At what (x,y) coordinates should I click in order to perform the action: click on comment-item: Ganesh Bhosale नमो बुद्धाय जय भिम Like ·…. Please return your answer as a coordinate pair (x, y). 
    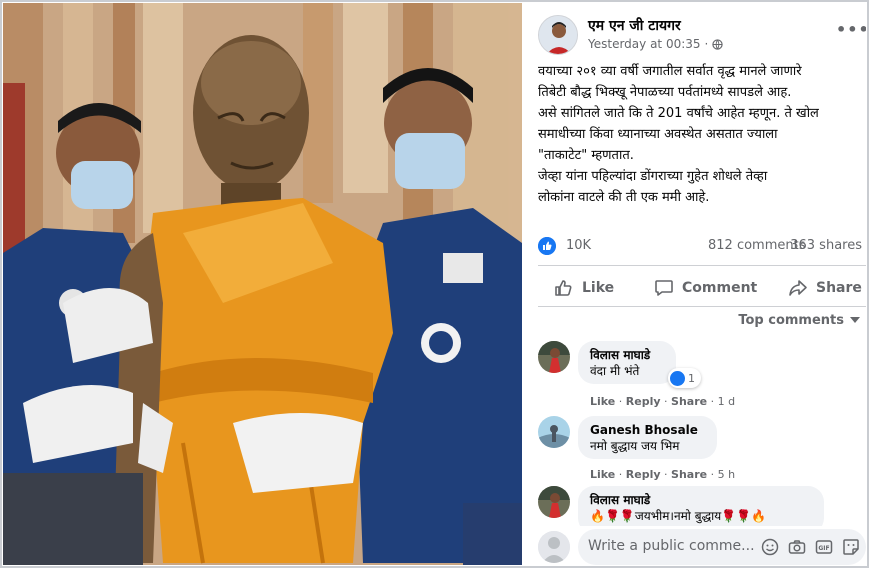
    Looking at the image, I should click on (701, 448).